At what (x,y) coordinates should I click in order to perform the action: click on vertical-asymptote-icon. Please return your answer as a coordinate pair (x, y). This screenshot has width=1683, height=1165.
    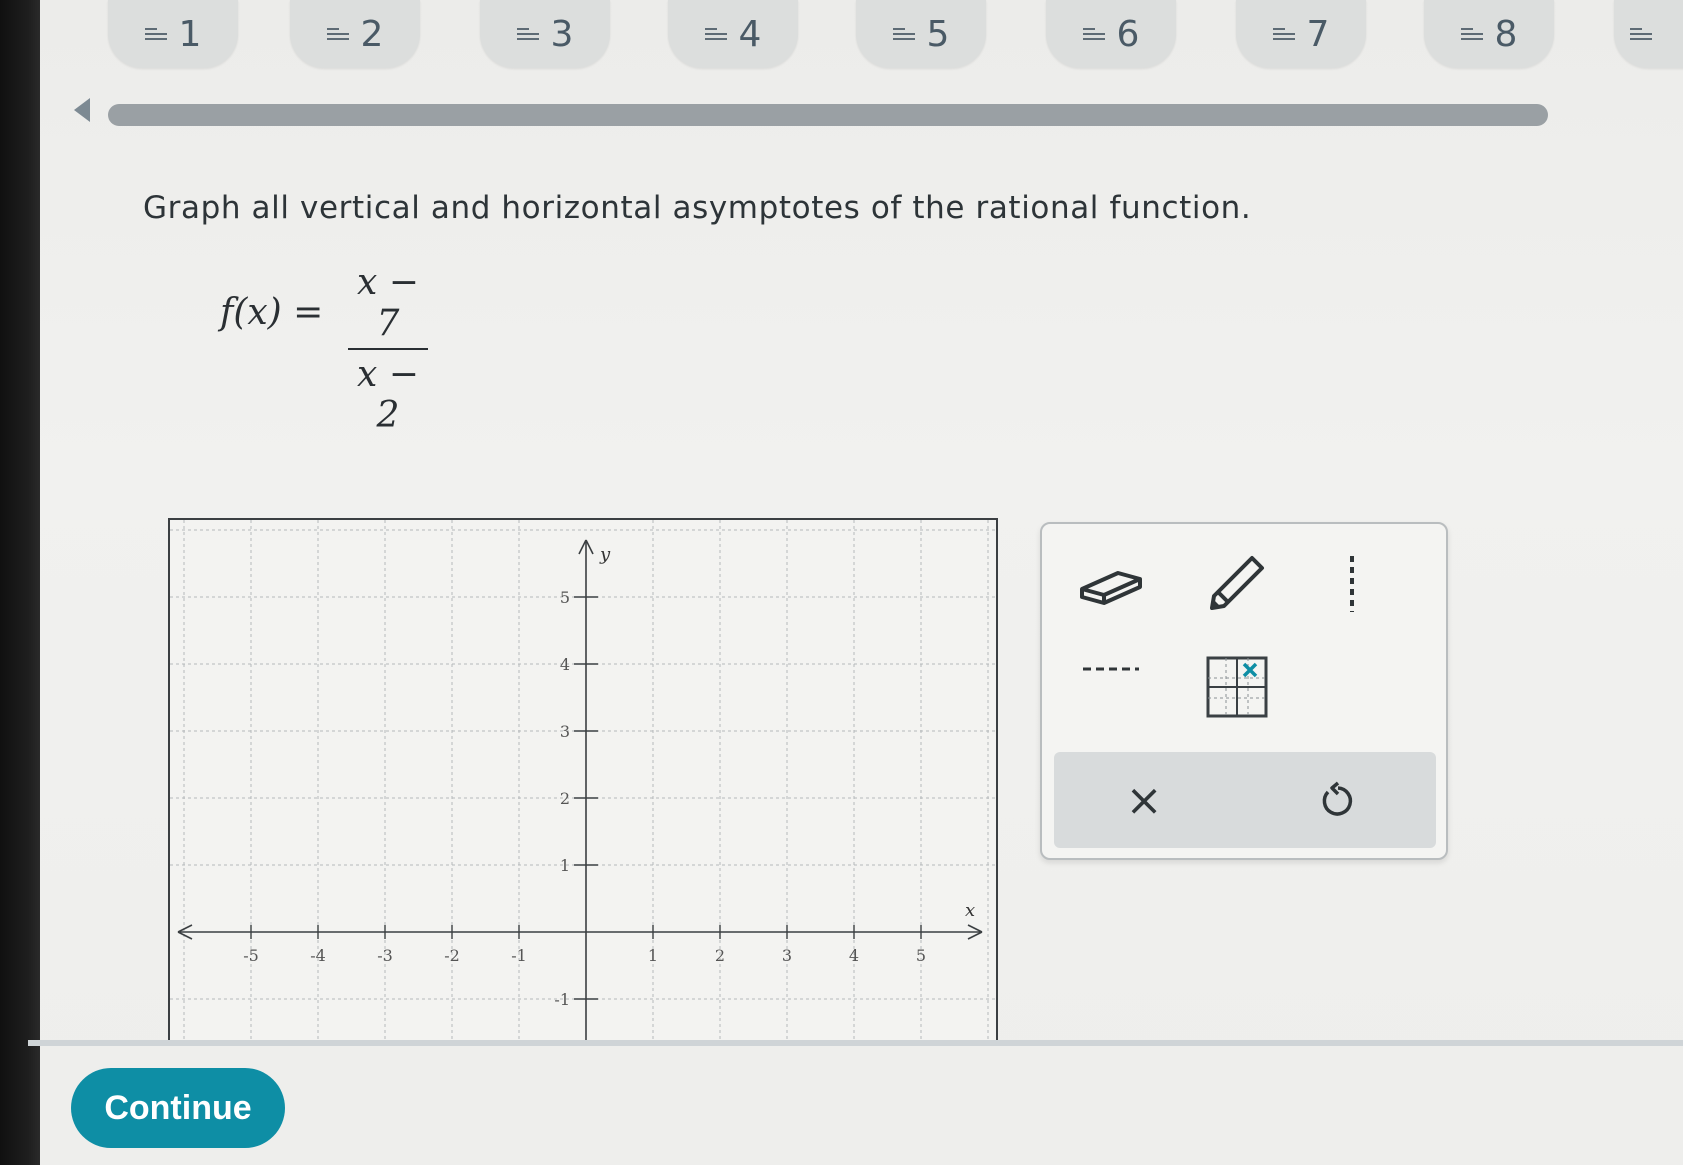
    Looking at the image, I should click on (1352, 584).